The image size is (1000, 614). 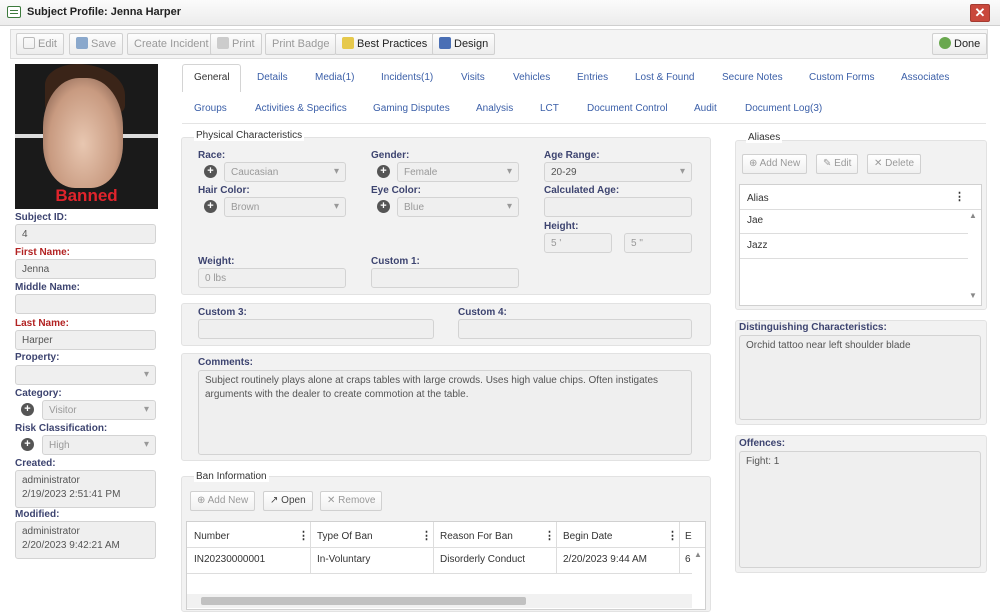 I want to click on save-button: Save, so click(x=96, y=44).